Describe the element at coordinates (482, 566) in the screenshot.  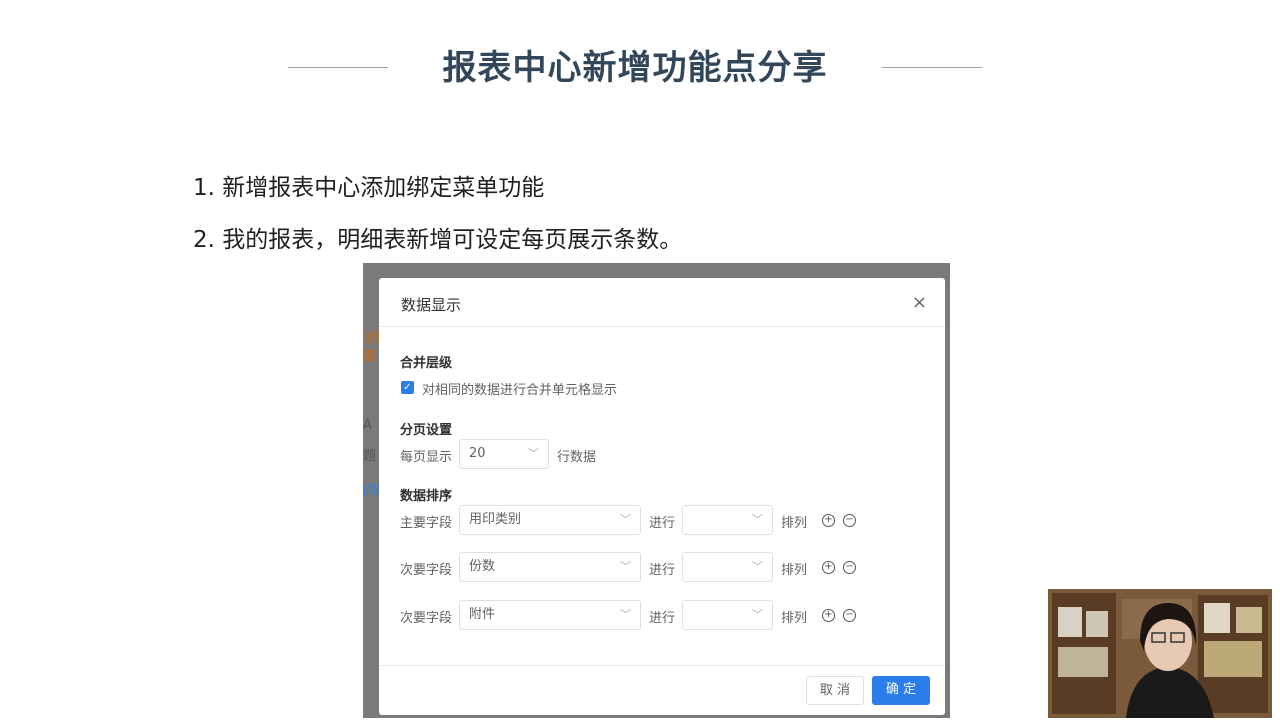
I see `sort-field-value: 份数` at that location.